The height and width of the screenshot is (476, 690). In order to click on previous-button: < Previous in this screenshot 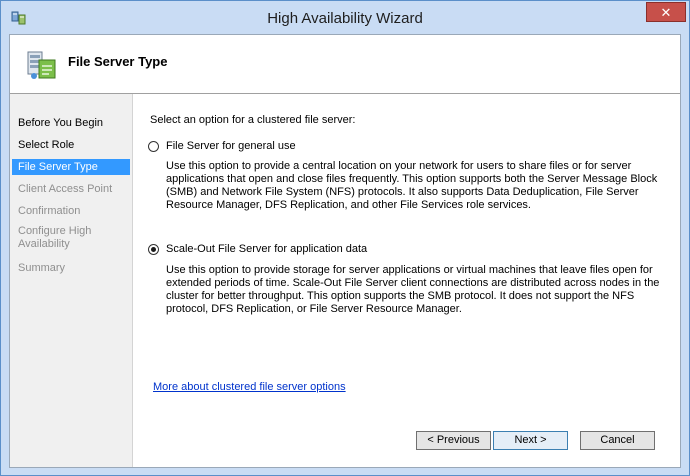, I will do `click(453, 440)`.